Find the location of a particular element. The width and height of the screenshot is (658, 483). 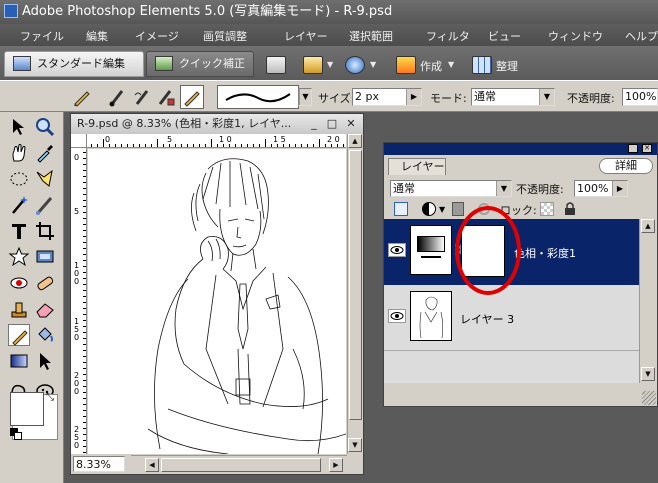

healing-brush-icon is located at coordinates (45, 283).